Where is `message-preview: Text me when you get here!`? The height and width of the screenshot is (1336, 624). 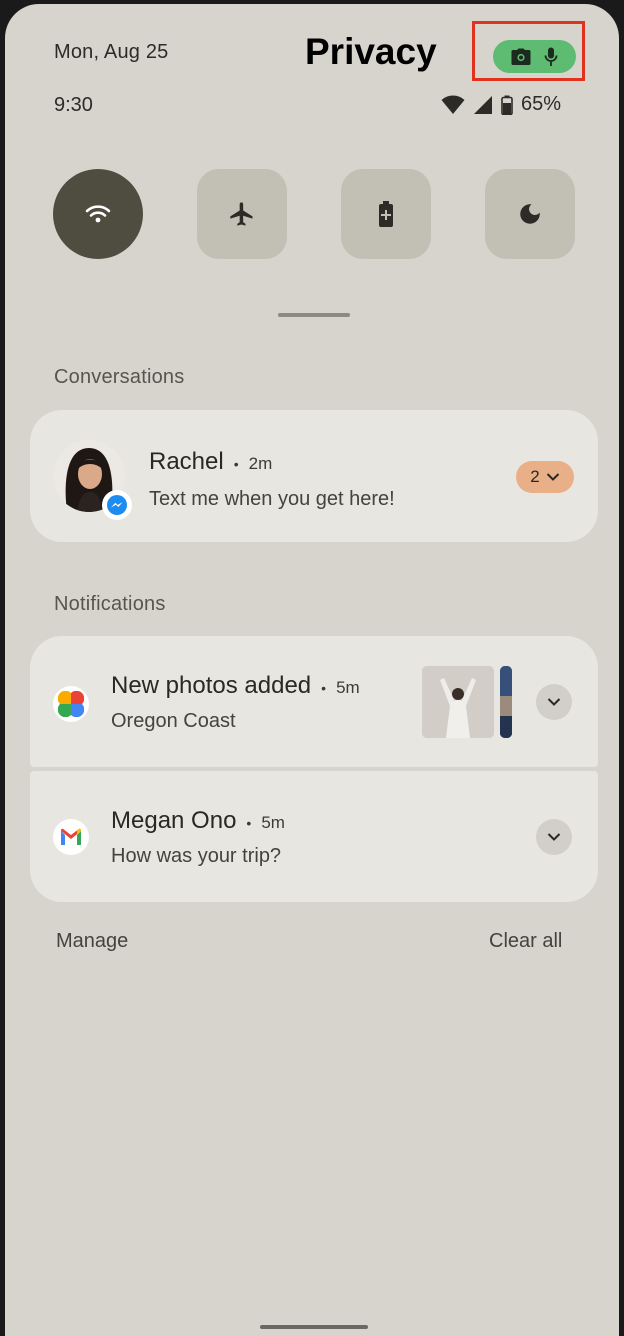
message-preview: Text me when you get here! is located at coordinates (272, 499).